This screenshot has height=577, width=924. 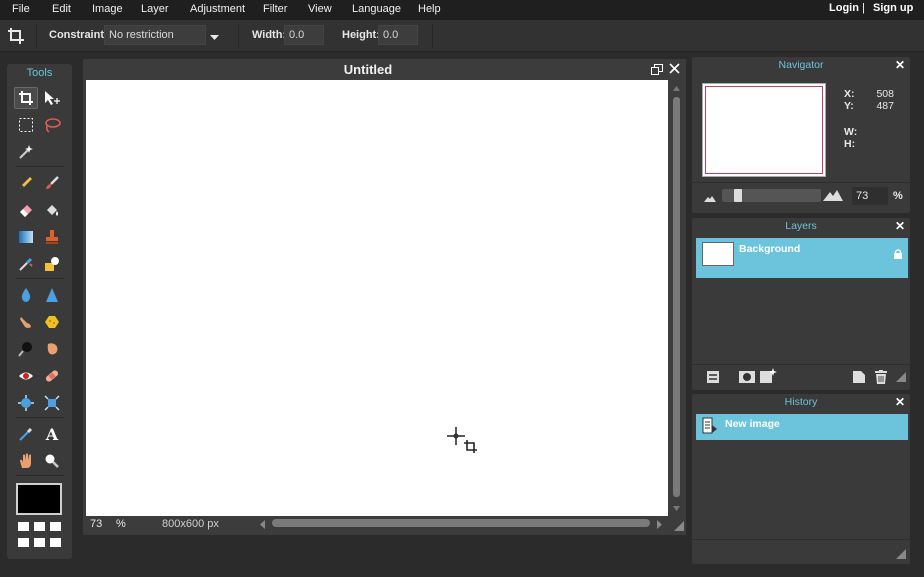 I want to click on zoom-slider, so click(x=771, y=195).